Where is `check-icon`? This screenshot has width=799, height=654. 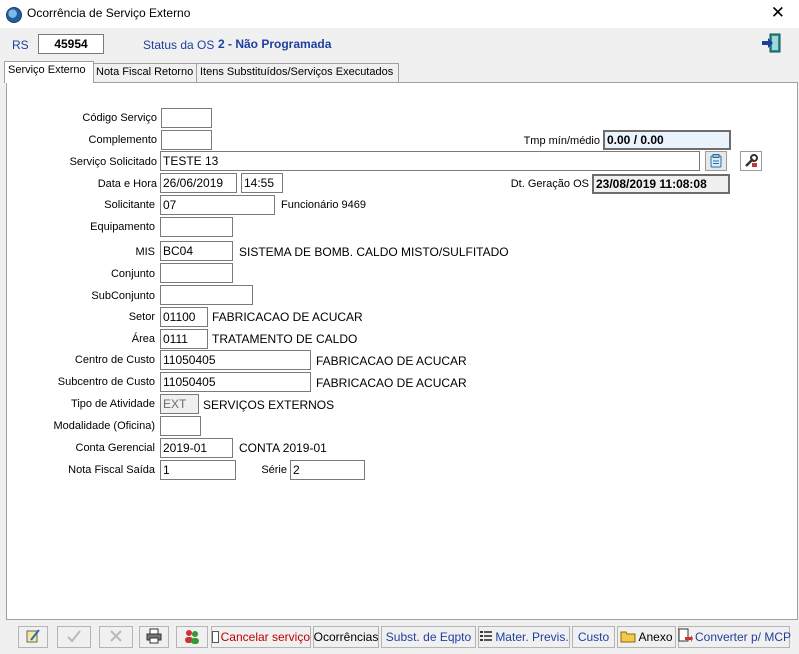 check-icon is located at coordinates (74, 637).